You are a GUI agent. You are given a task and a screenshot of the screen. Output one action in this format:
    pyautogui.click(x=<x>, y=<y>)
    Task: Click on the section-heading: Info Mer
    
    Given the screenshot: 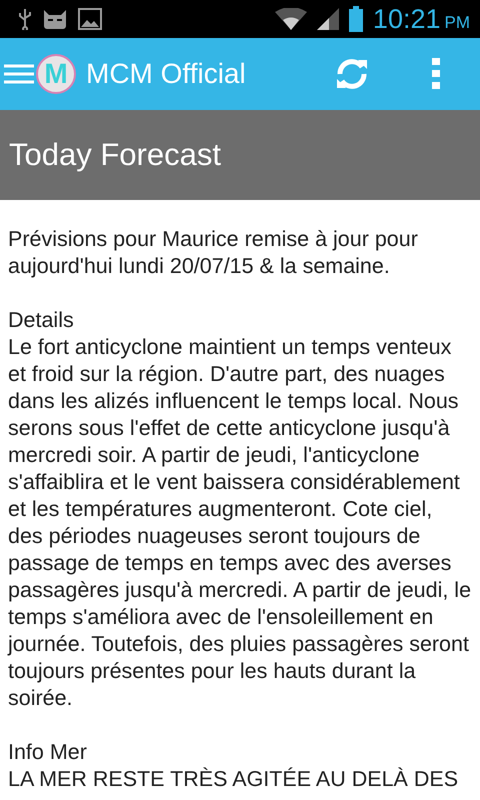 What is the action you would take?
    pyautogui.click(x=48, y=752)
    